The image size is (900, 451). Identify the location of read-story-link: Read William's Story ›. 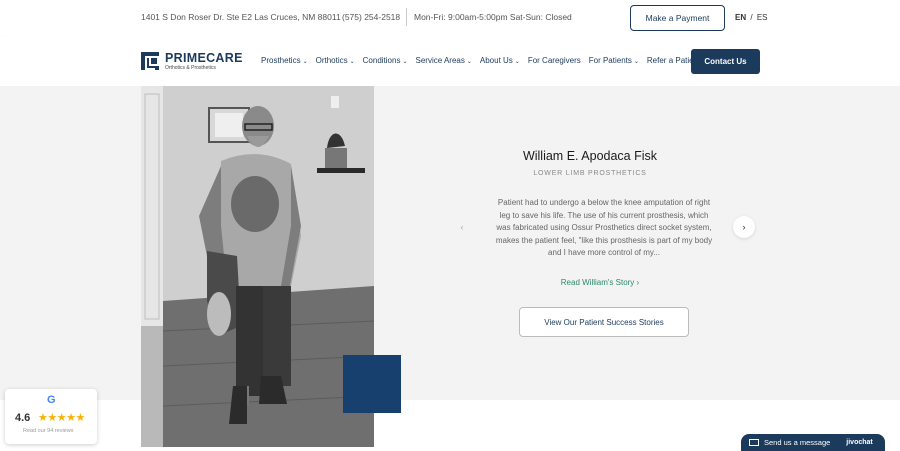
(600, 282).